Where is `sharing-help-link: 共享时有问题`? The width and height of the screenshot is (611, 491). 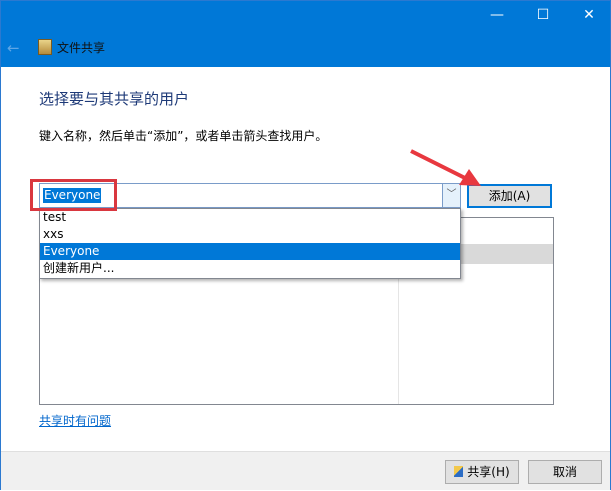 sharing-help-link: 共享时有问题 is located at coordinates (75, 420).